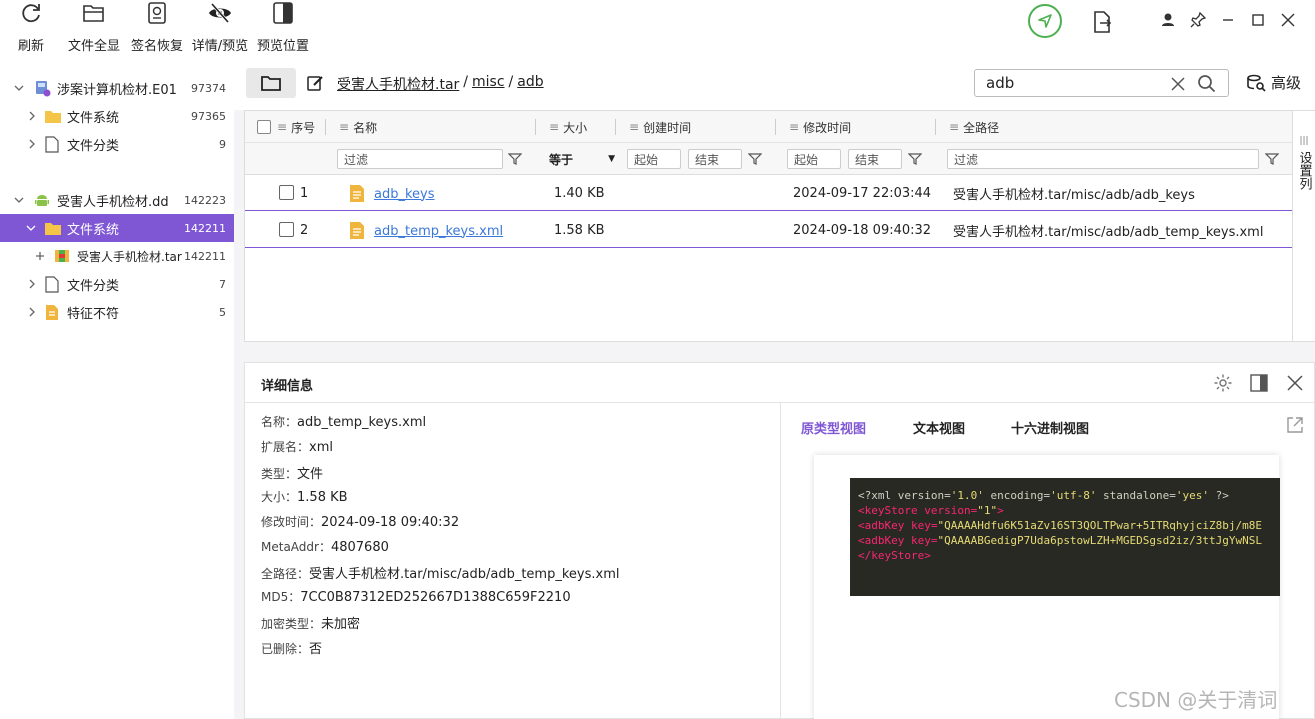  Describe the element at coordinates (220, 13) in the screenshot. I see `eye-off-icon` at that location.